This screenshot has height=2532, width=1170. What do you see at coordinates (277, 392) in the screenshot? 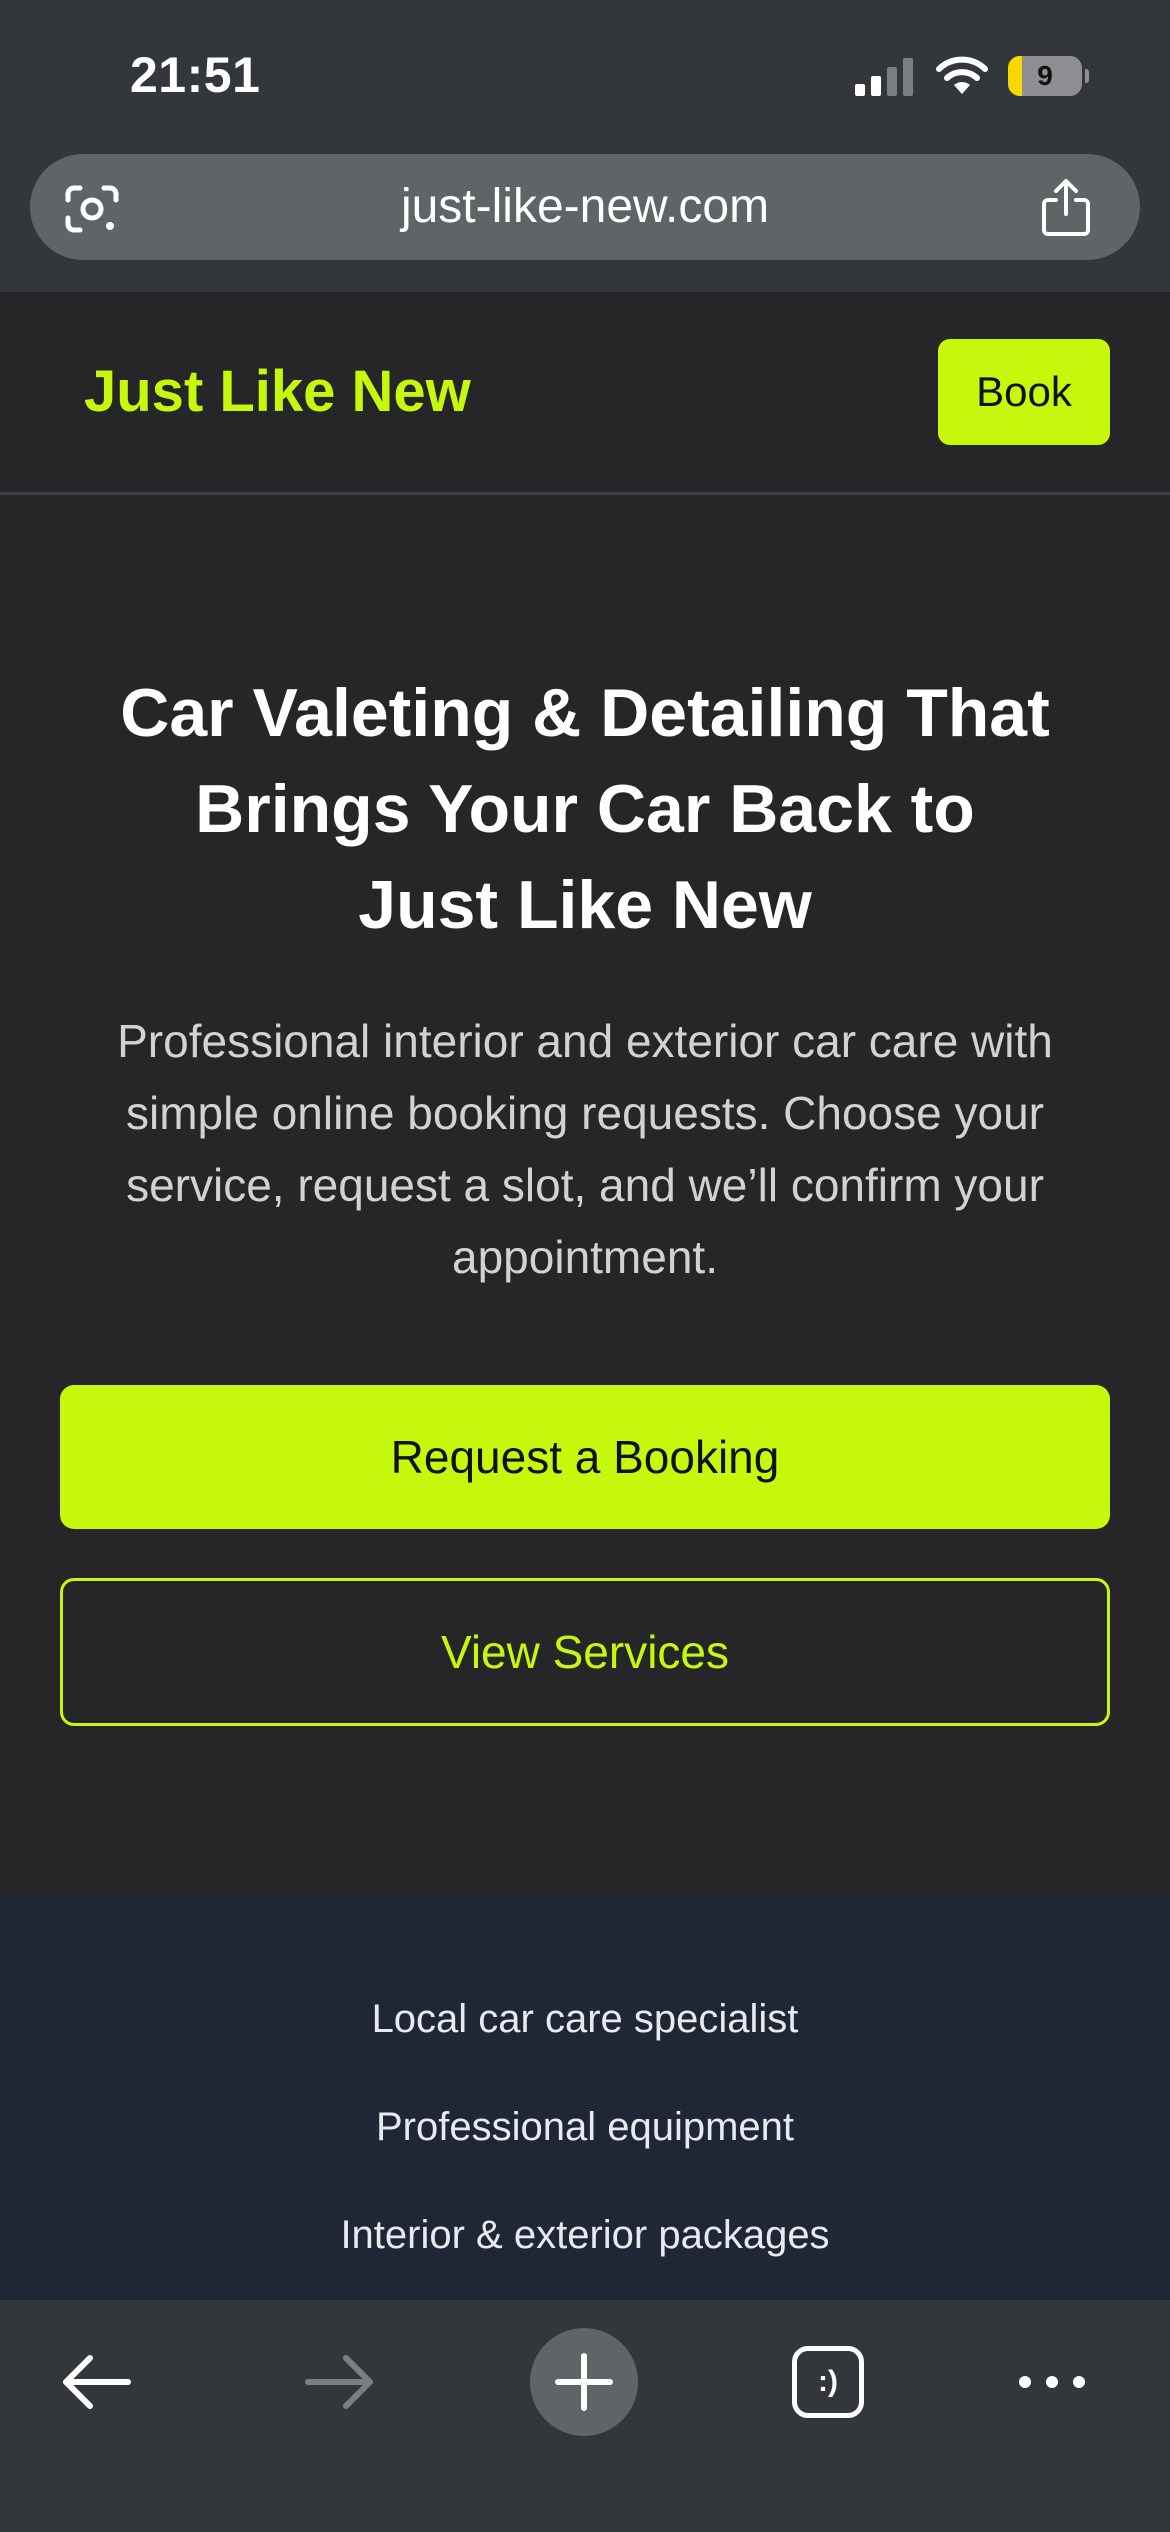
I see `brand-logo: Just Like New` at bounding box center [277, 392].